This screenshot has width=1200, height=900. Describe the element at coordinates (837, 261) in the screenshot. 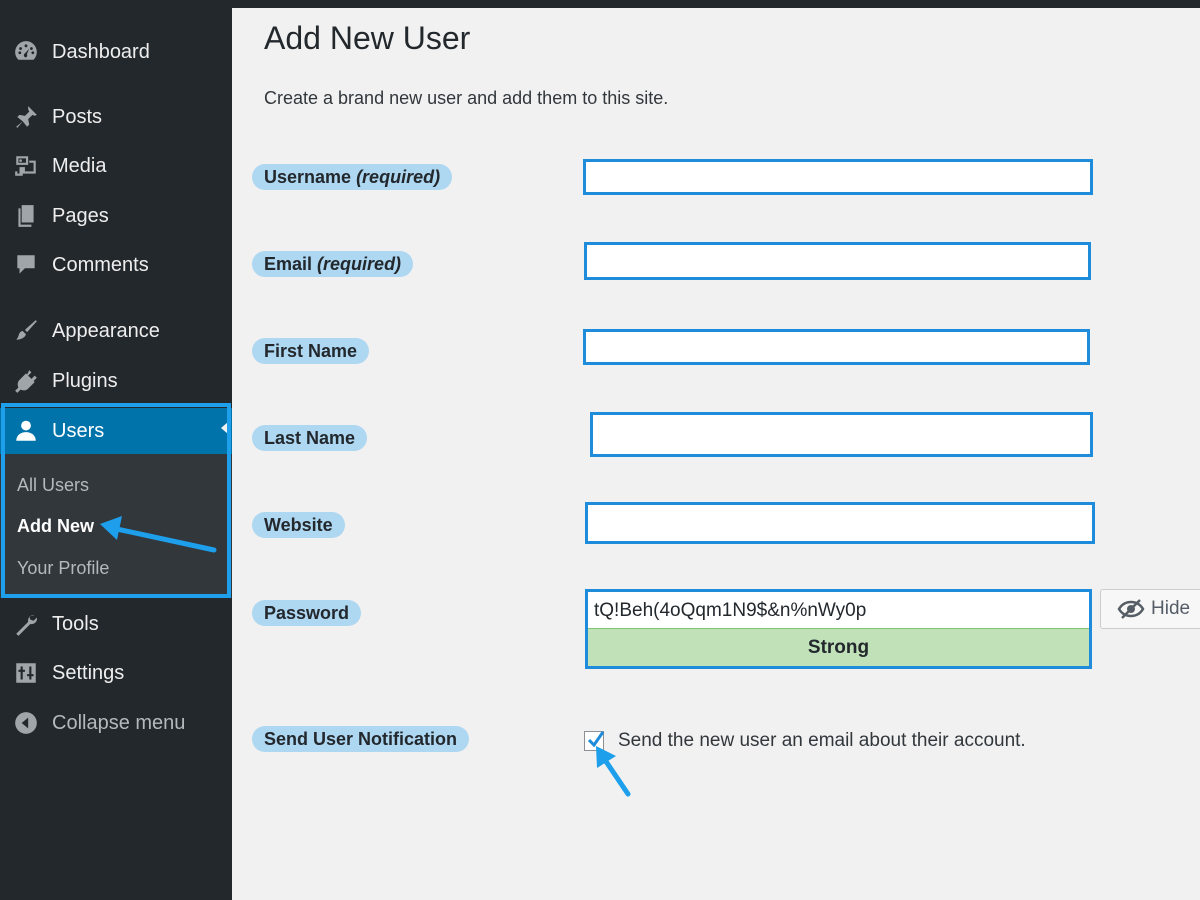

I see `email-input` at that location.